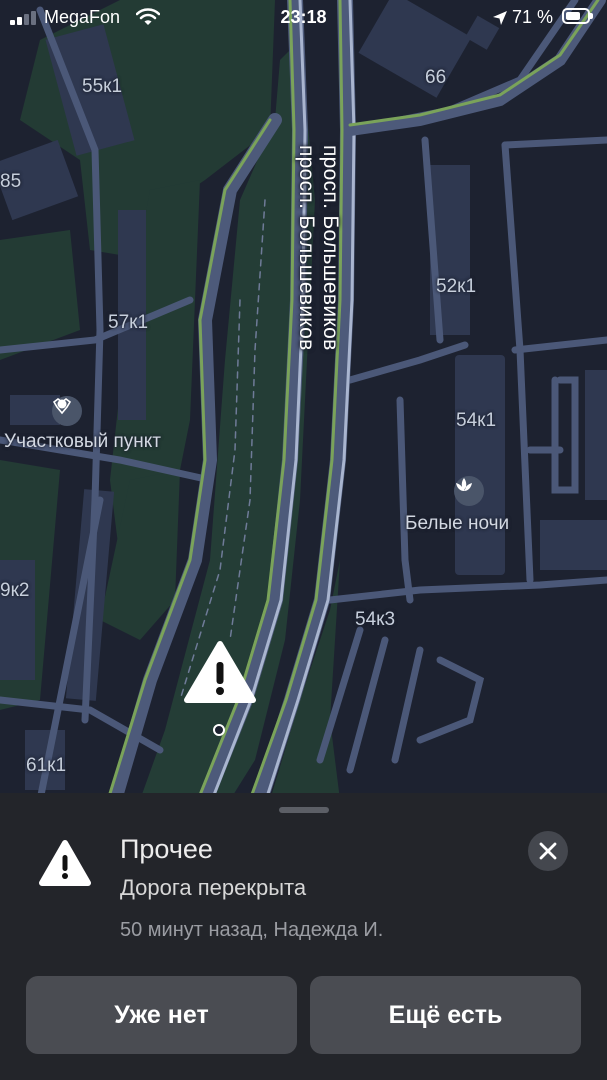 This screenshot has height=1080, width=607. What do you see at coordinates (252, 930) in the screenshot?
I see `incident-meta: 50 минут назад, Надежда И.` at bounding box center [252, 930].